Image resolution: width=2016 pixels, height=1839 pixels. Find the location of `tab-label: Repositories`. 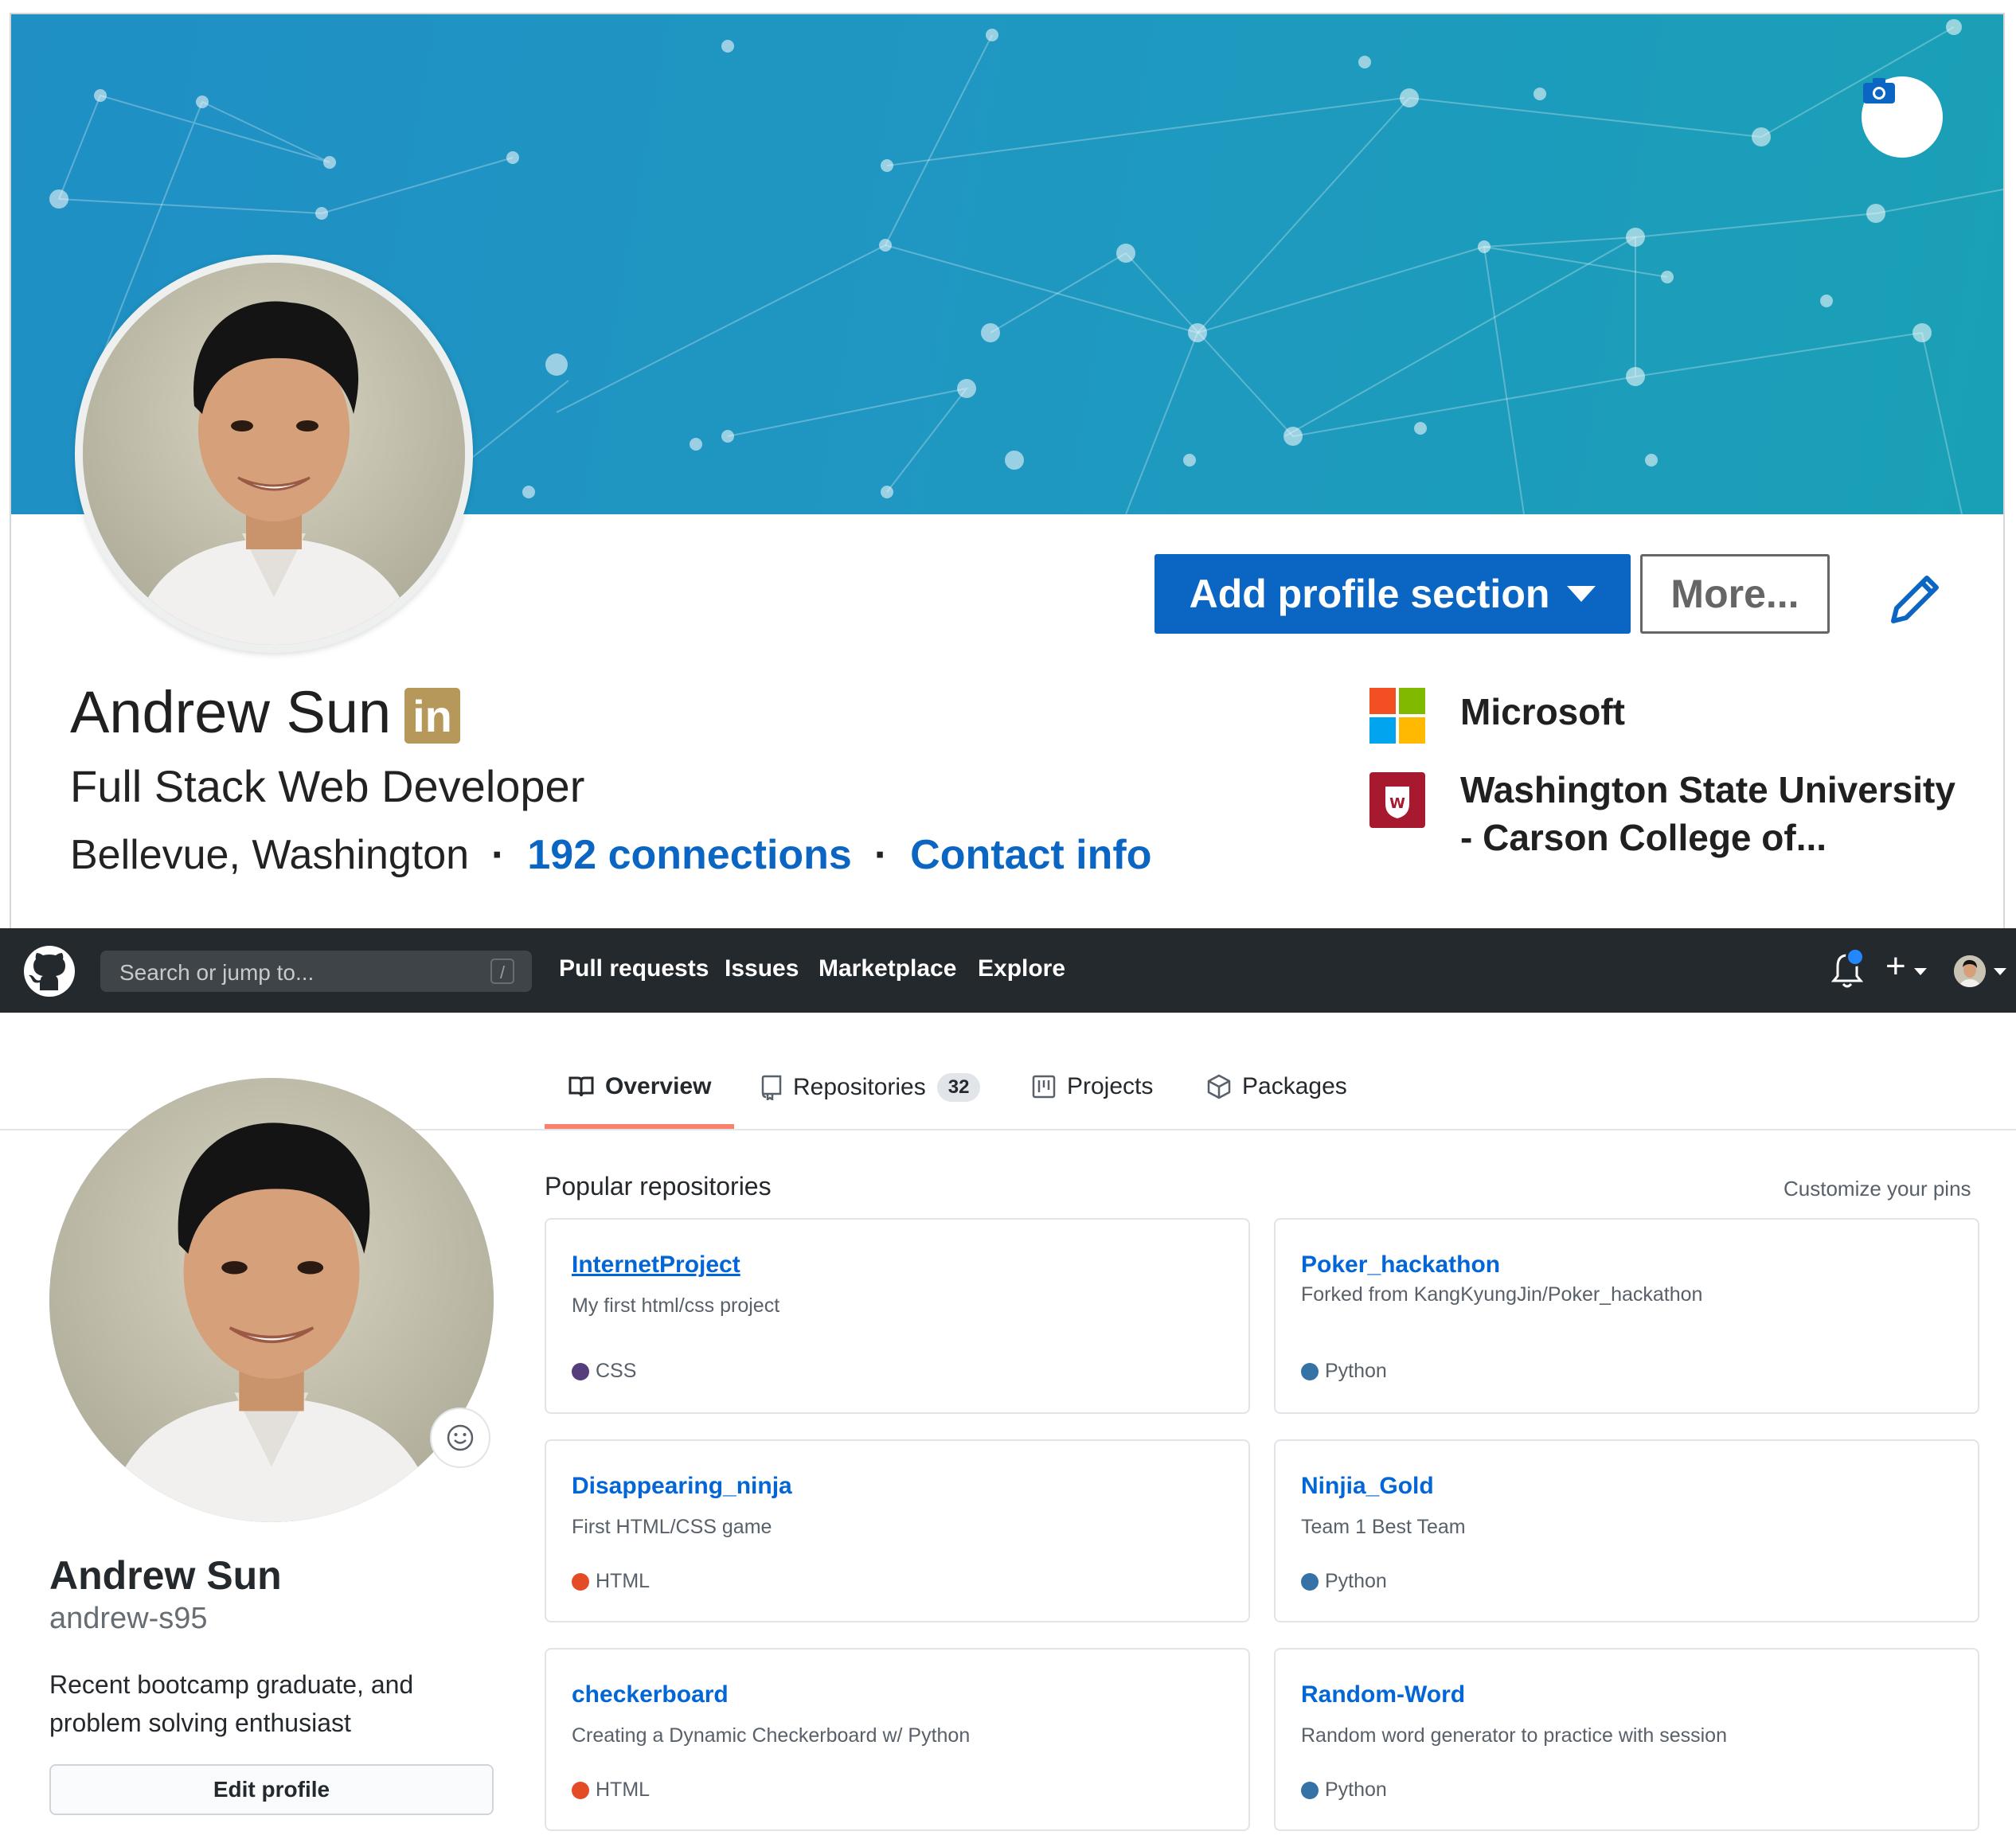

tab-label: Repositories is located at coordinates (859, 1087).